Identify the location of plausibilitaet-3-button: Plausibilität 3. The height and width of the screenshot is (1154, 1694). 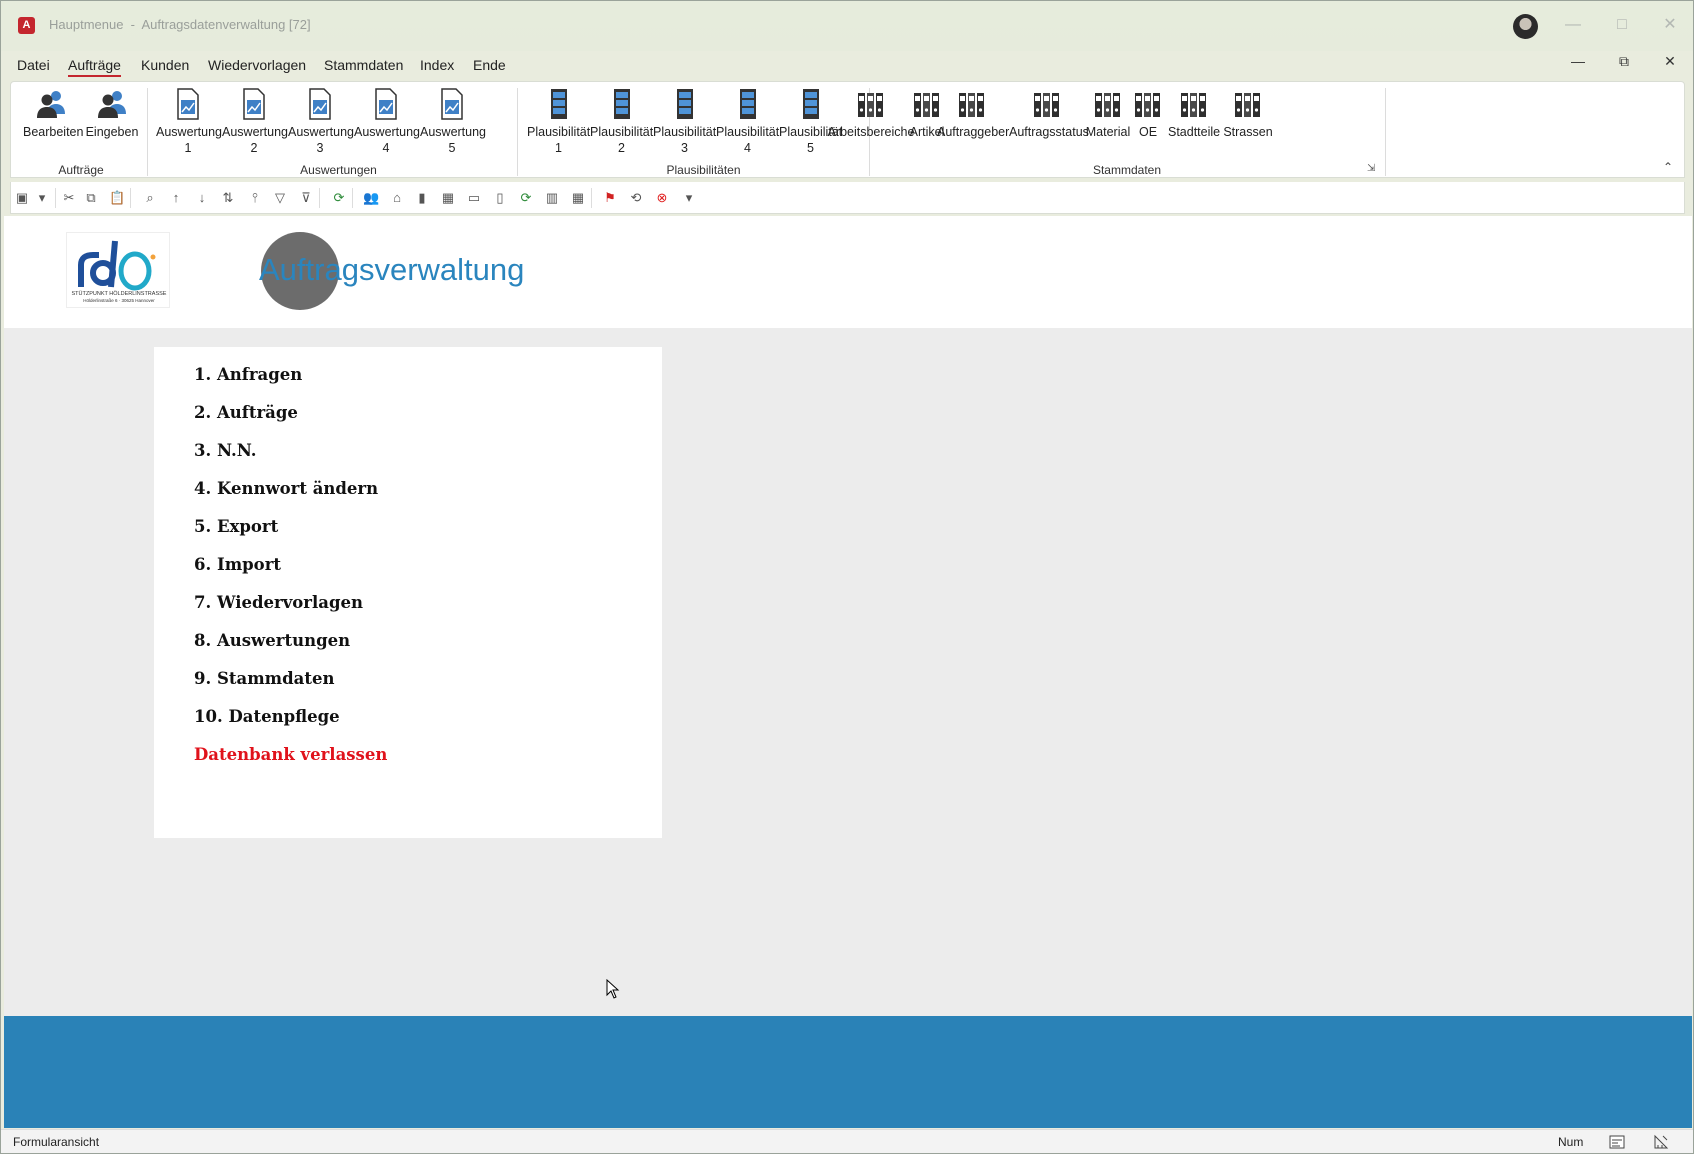
(684, 122).